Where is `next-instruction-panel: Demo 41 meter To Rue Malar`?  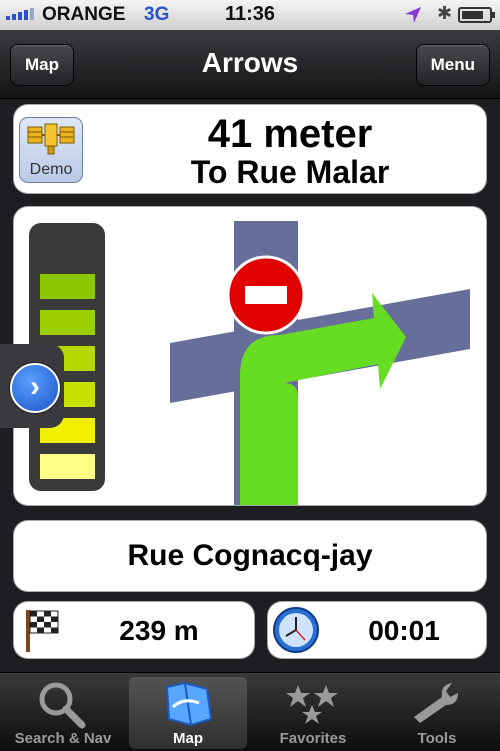 next-instruction-panel: Demo 41 meter To Rue Malar is located at coordinates (250, 149).